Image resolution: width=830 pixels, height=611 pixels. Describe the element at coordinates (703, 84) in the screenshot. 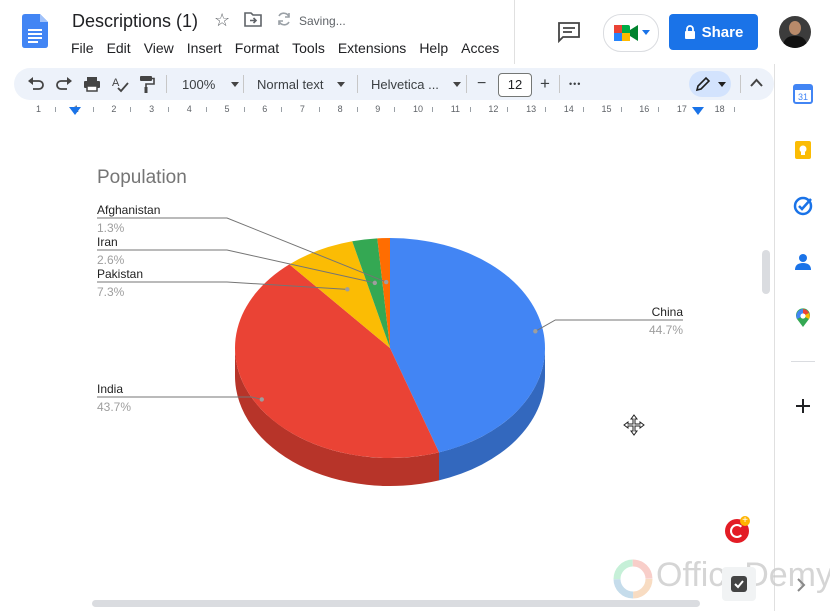

I see `pencil-icon` at that location.